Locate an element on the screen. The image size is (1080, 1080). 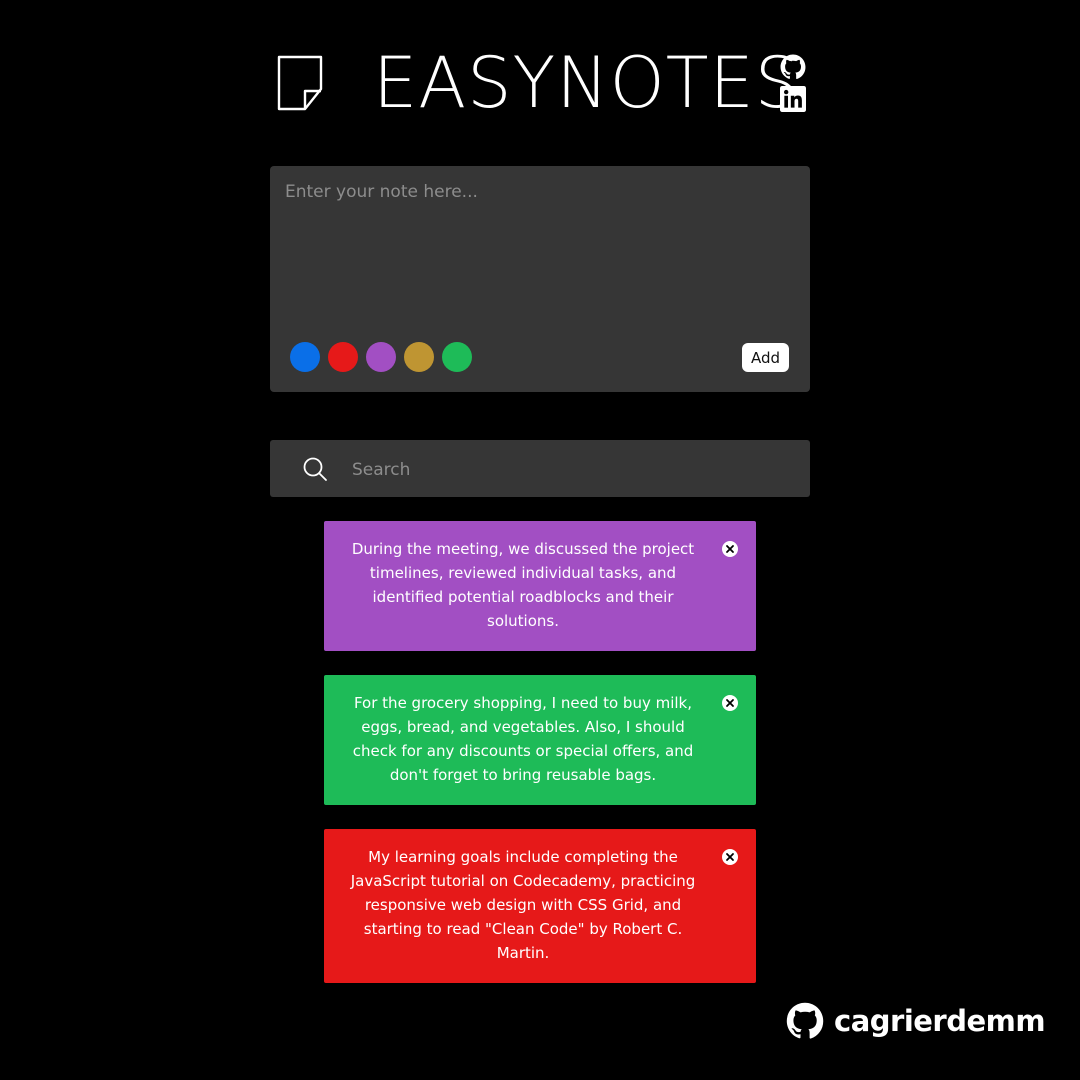
color-swatch-green is located at coordinates (457, 357).